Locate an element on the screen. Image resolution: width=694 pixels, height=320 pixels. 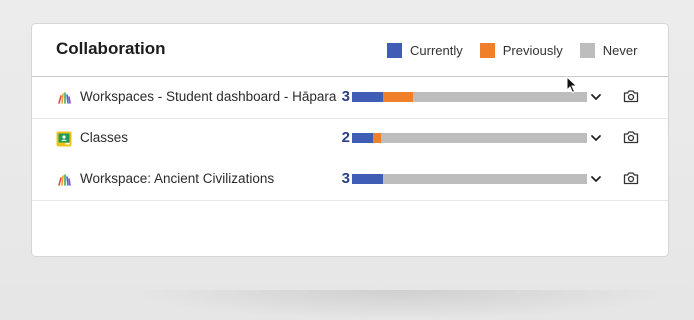
row-name: Workspaces - Student dashboard - Hāpara is located at coordinates (208, 96).